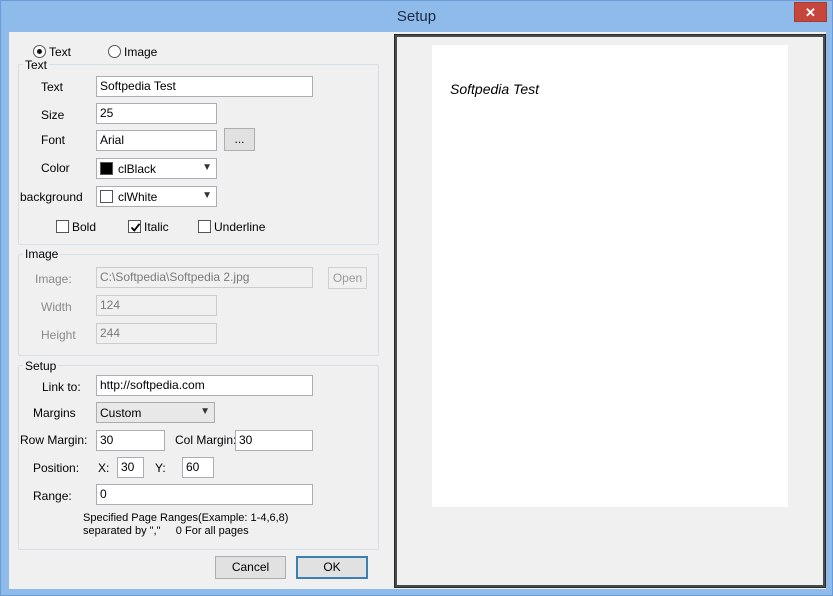 This screenshot has width=833, height=596. I want to click on position-x-label: X:, so click(104, 468).